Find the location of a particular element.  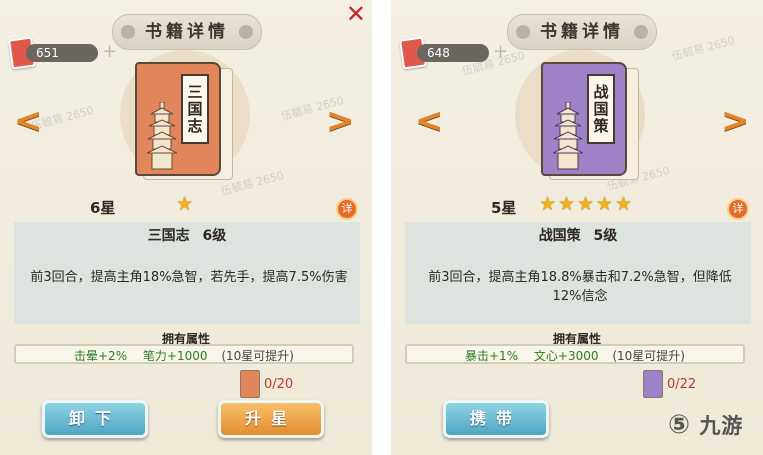

fragment-count: 0/22 is located at coordinates (682, 384).